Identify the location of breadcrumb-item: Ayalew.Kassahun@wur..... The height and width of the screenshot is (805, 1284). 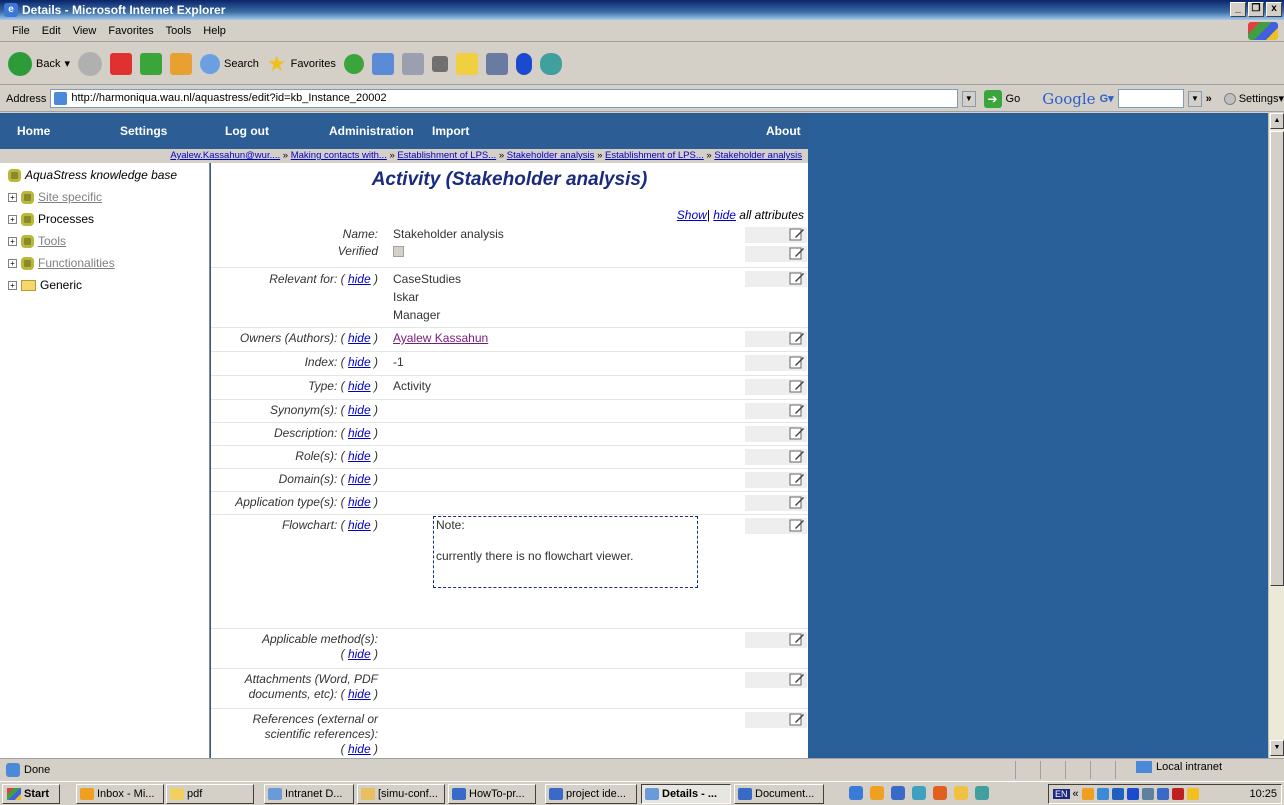
(225, 155).